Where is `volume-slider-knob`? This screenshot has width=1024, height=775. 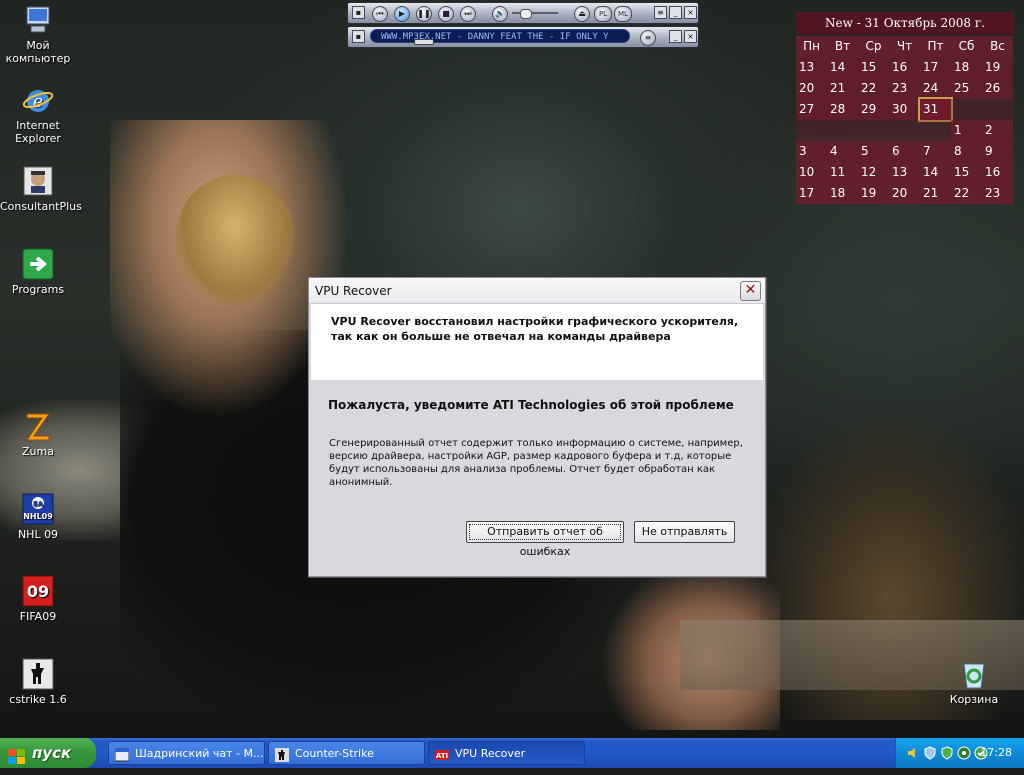 volume-slider-knob is located at coordinates (526, 14).